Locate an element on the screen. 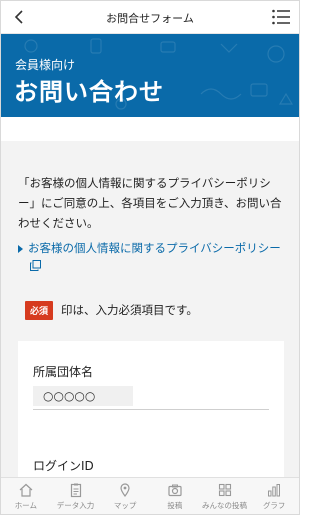  tab-graph: グラフ is located at coordinates (274, 496).